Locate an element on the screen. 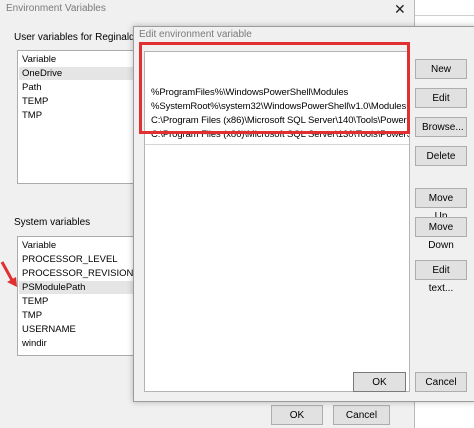 This screenshot has width=474, height=428. delete-button: Delete is located at coordinates (441, 156).